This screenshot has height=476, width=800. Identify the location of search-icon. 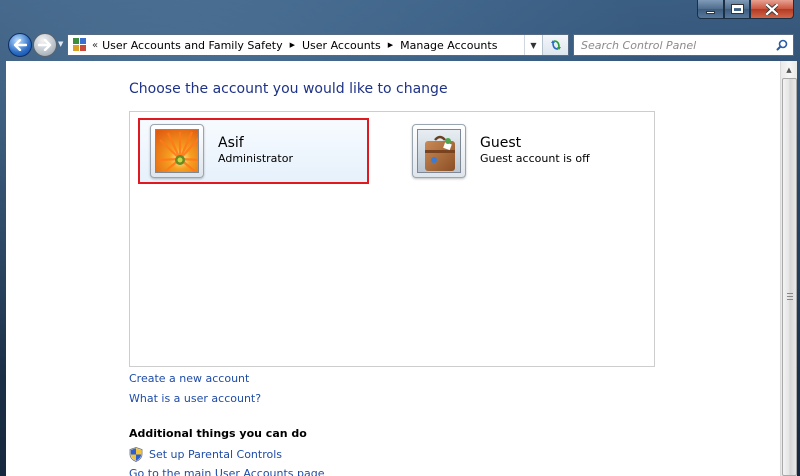
(782, 45).